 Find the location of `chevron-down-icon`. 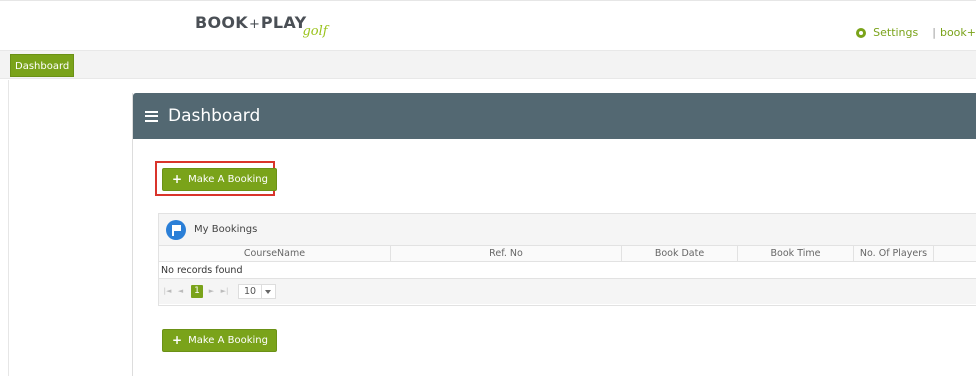

chevron-down-icon is located at coordinates (268, 291).